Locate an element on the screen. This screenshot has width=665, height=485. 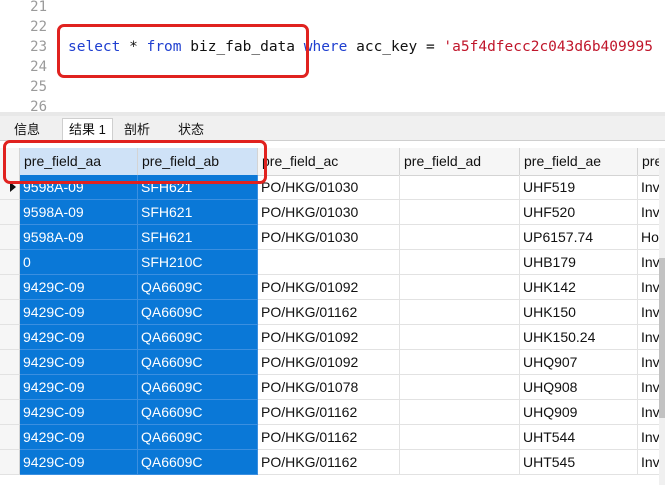
editor-line: 26 is located at coordinates (332, 104).